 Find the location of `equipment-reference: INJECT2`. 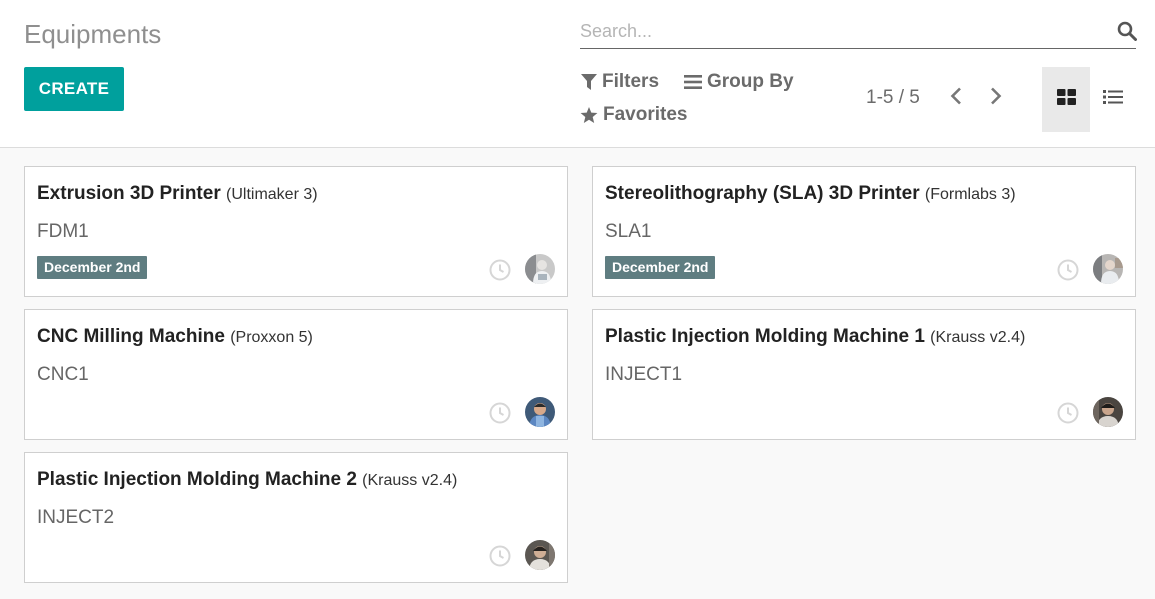

equipment-reference: INJECT2 is located at coordinates (76, 517).